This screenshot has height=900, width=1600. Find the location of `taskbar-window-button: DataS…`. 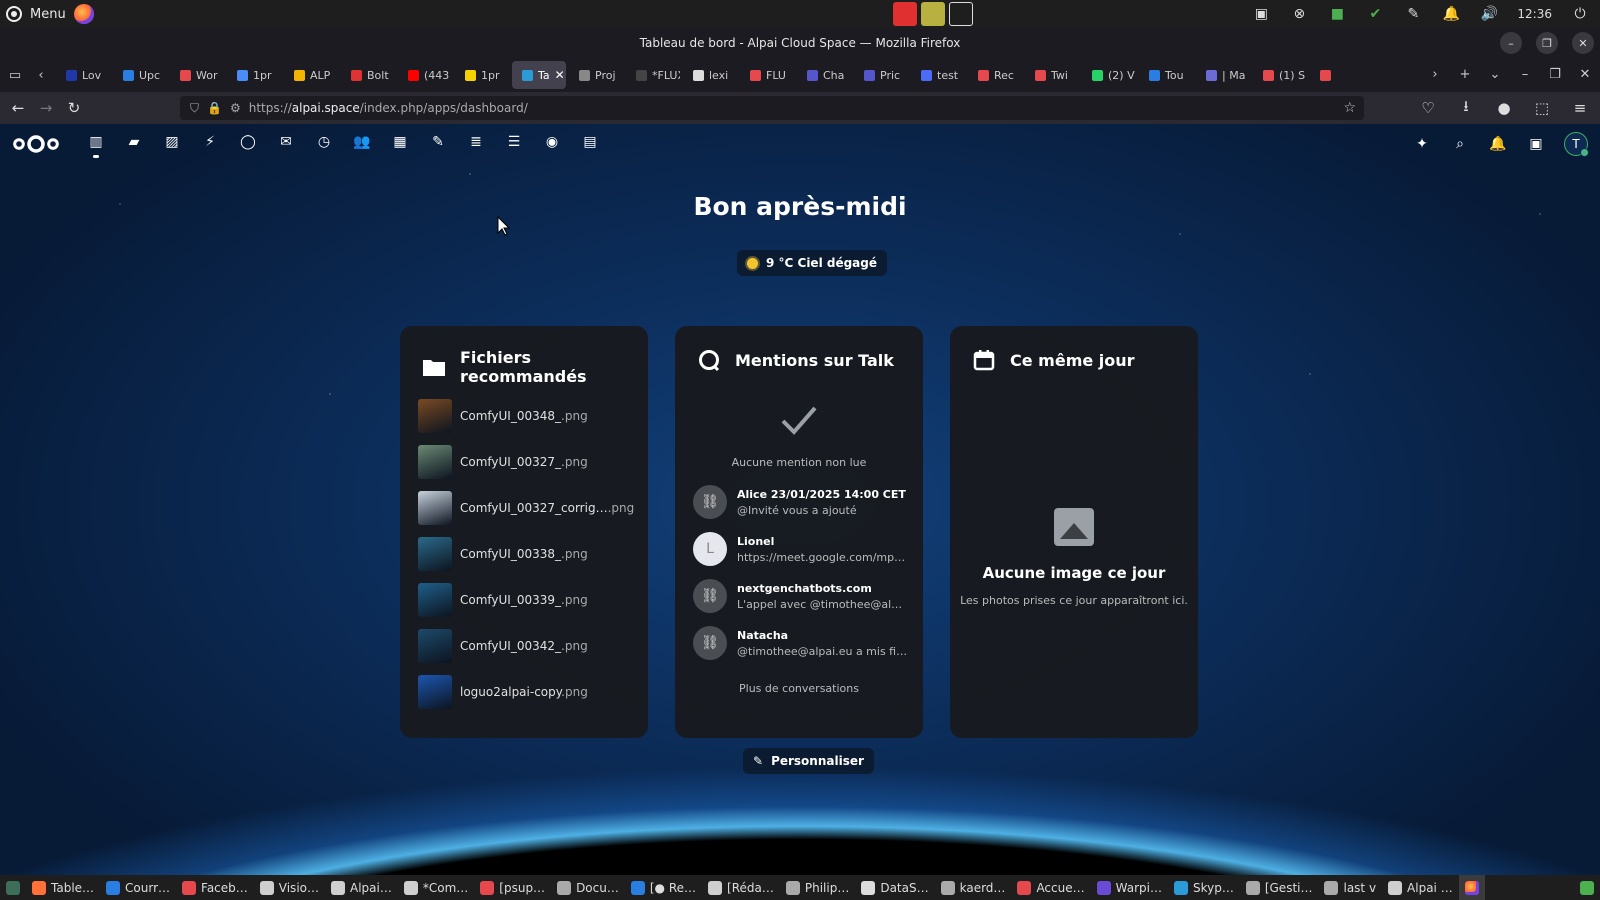

taskbar-window-button: DataS… is located at coordinates (894, 887).